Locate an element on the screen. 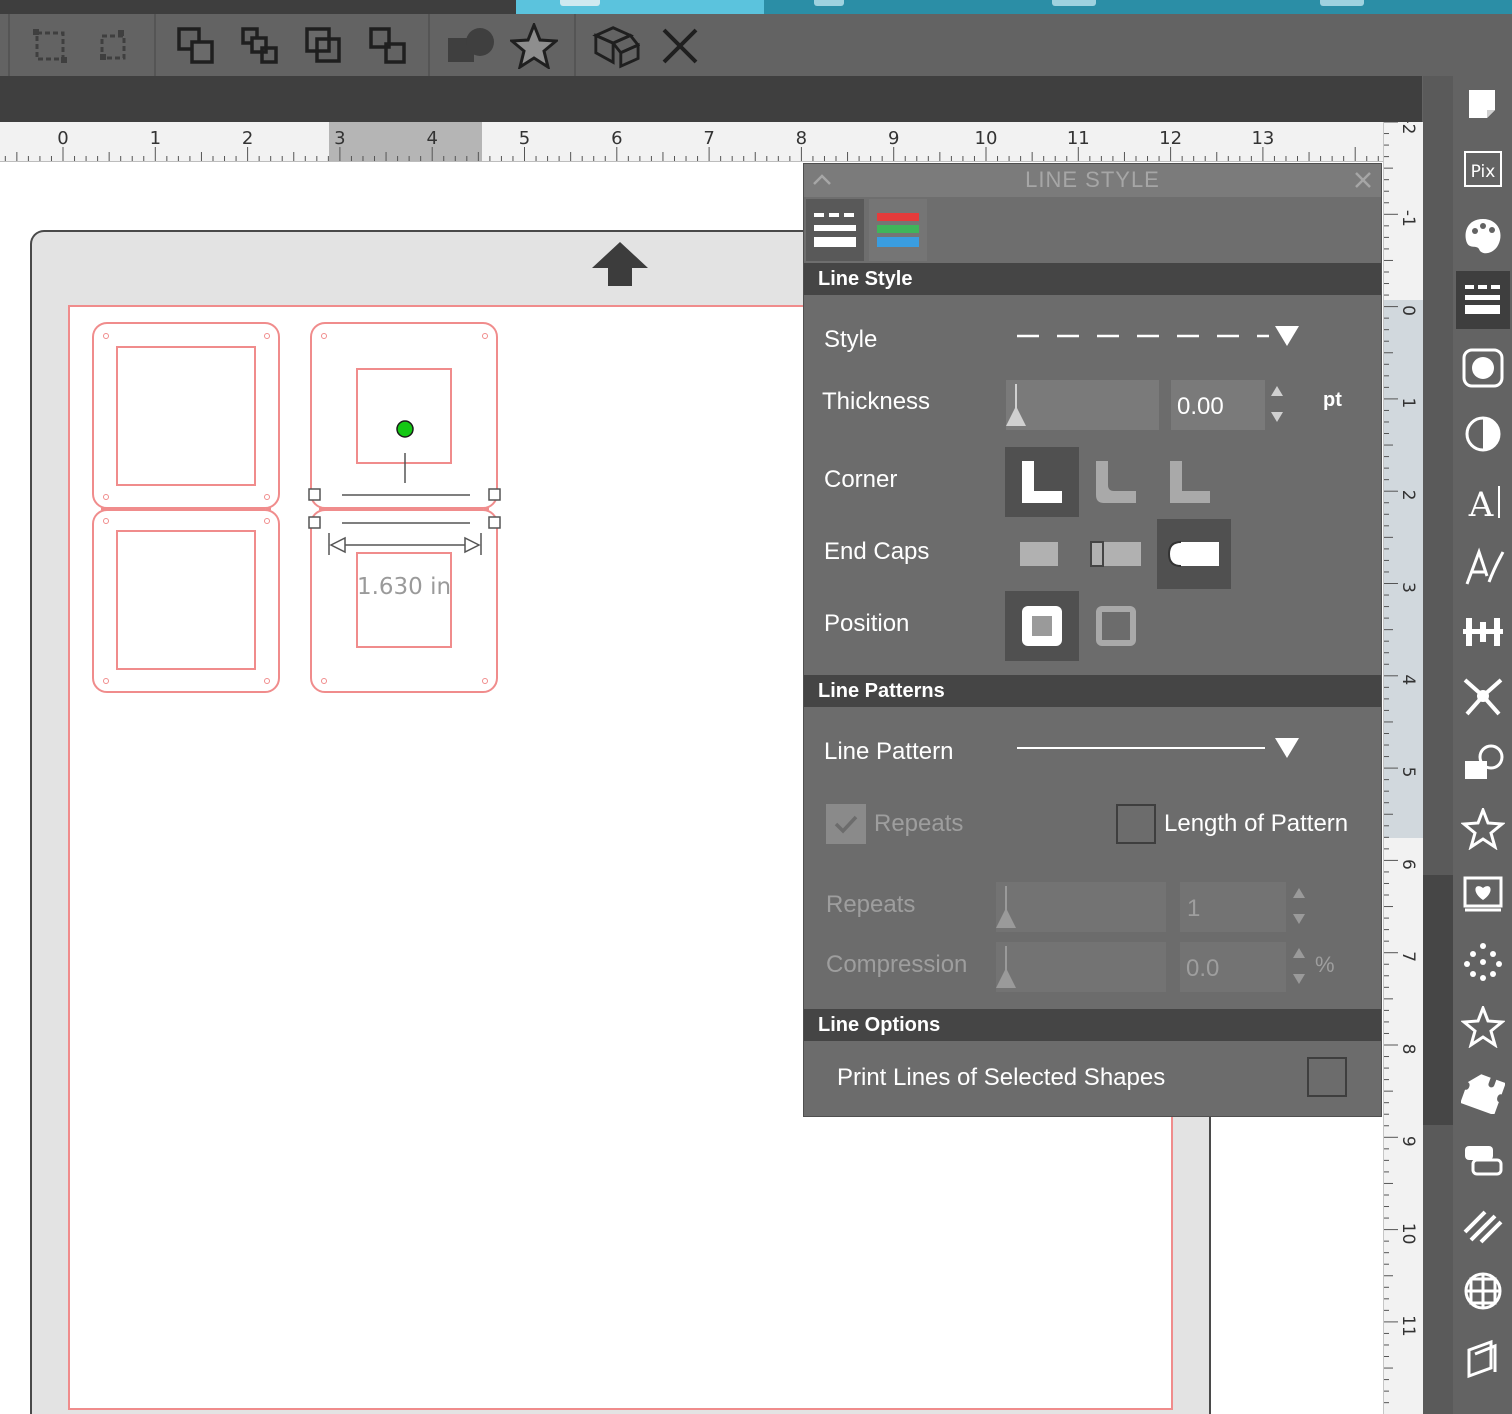 The height and width of the screenshot is (1414, 1512). trace-icon is located at coordinates (1483, 961).